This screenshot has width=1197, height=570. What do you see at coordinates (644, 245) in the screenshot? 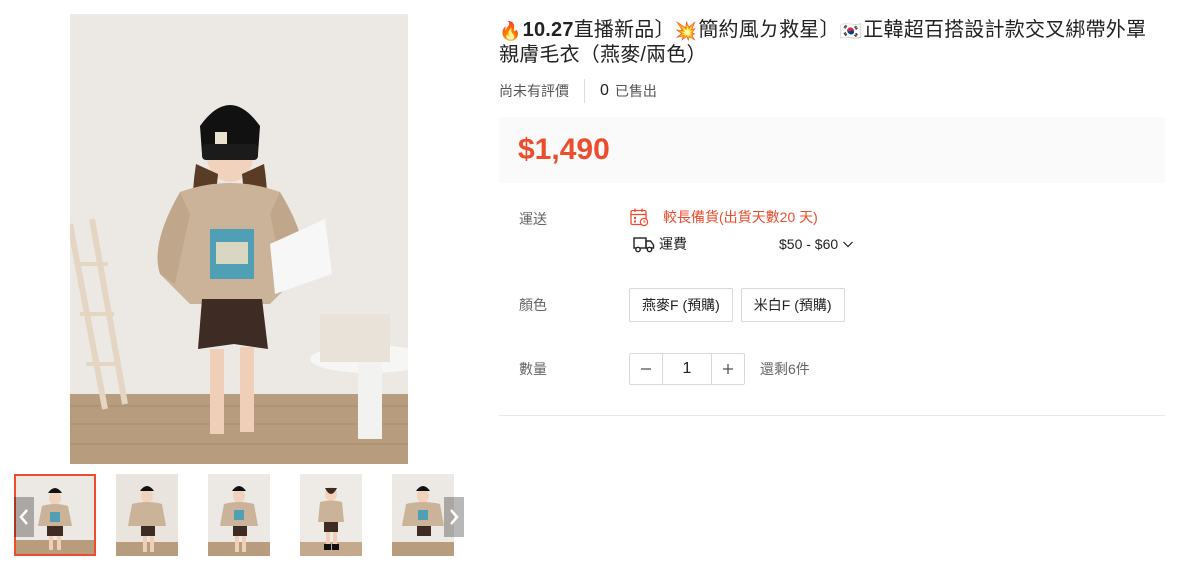
I see `truck-icon` at bounding box center [644, 245].